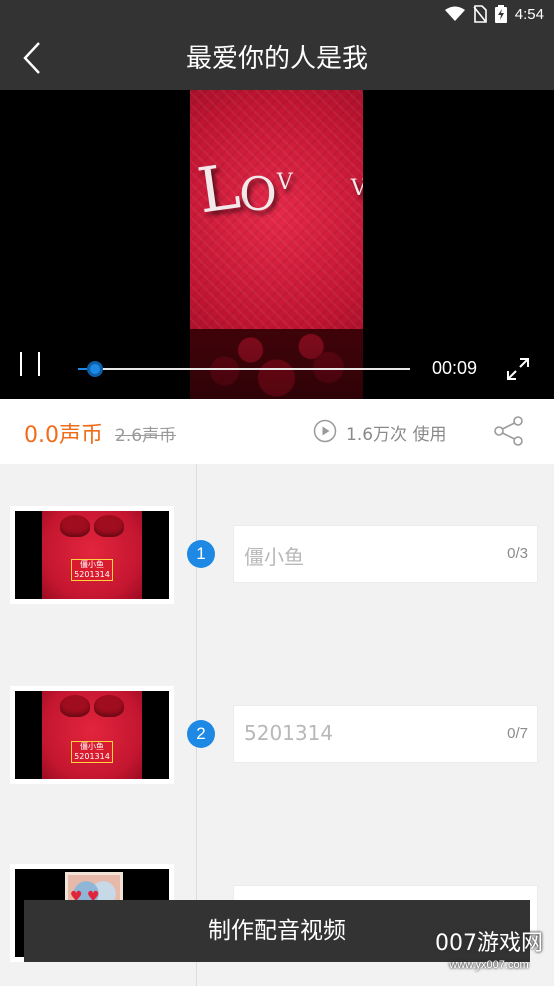 This screenshot has width=554, height=986. Describe the element at coordinates (454, 13) in the screenshot. I see `wifi-icon` at that location.